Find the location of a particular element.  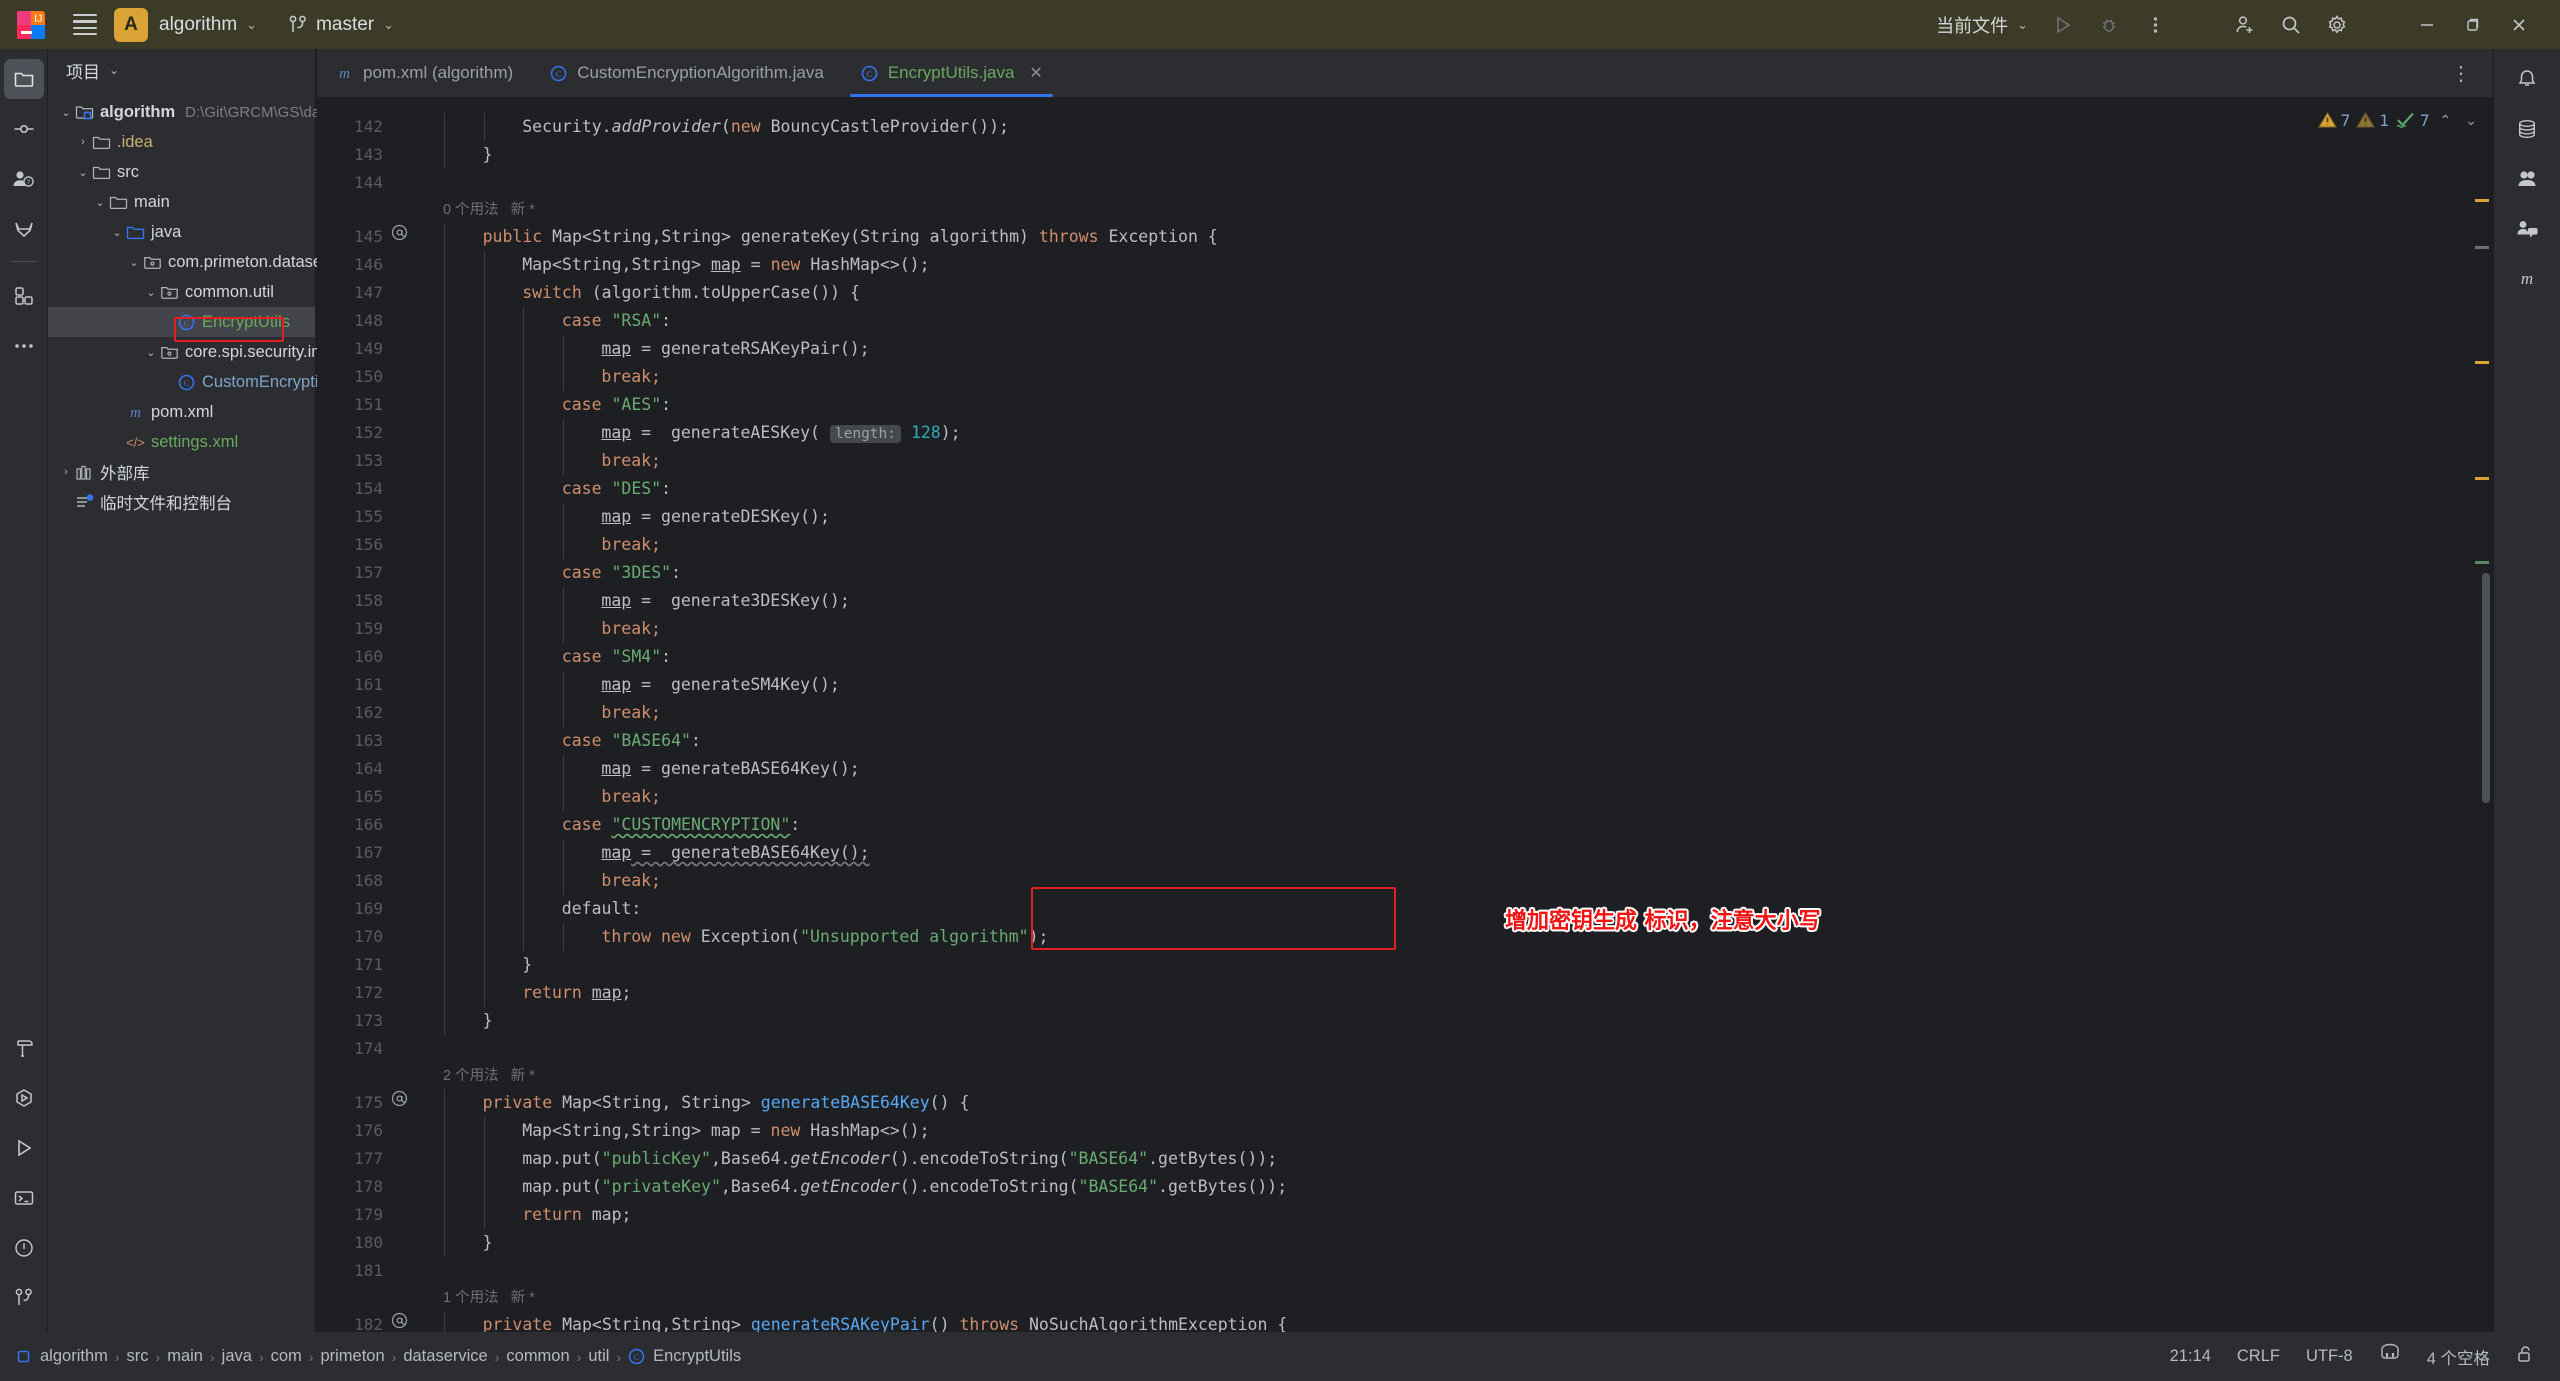

breadcrumb-item: dataservice is located at coordinates (445, 1356).